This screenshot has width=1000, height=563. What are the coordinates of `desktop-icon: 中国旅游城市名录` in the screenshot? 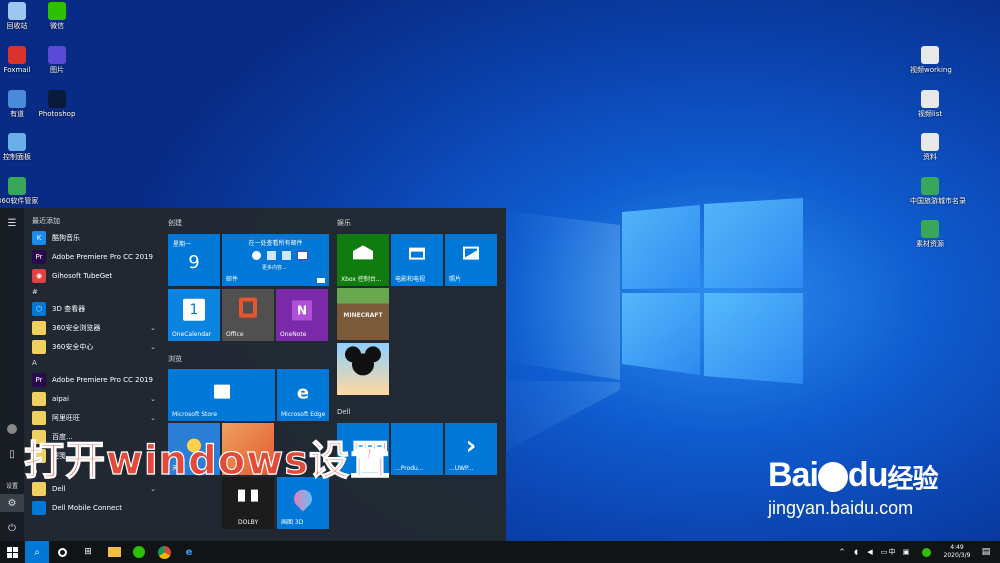 It's located at (938, 191).